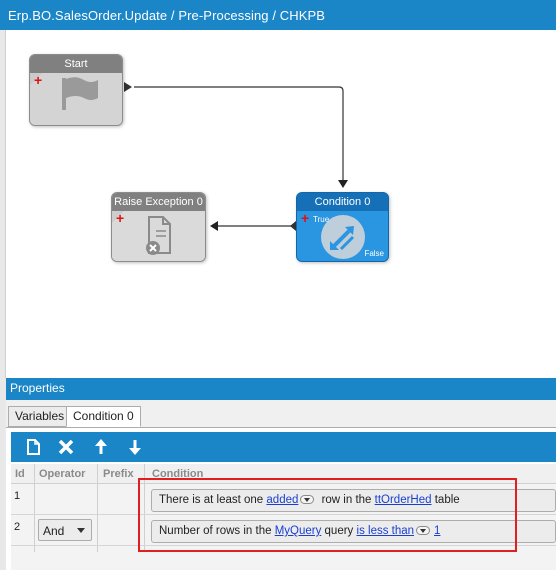 Image resolution: width=556 pixels, height=570 pixels. I want to click on start-node: Start +, so click(76, 90).